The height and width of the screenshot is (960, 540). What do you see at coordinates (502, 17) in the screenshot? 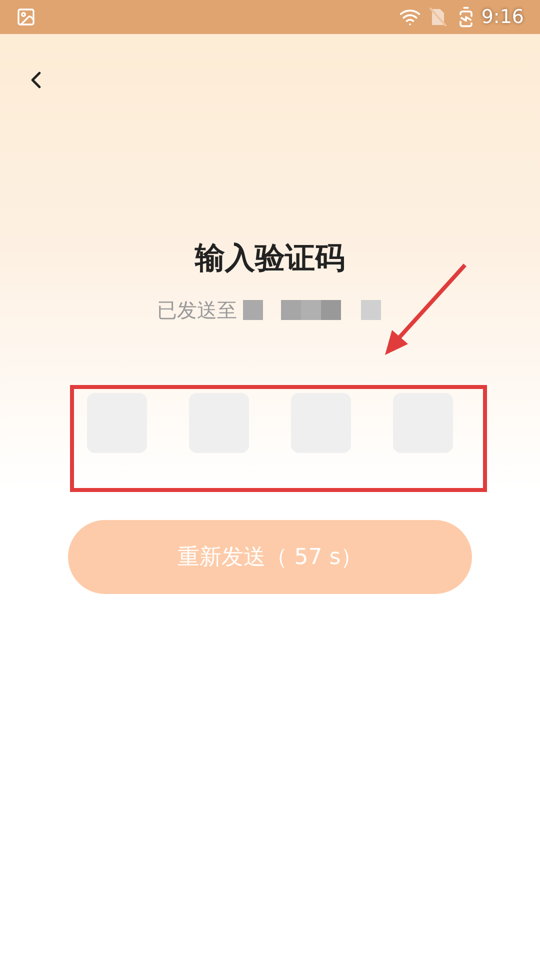
I see `status-time: 9:16` at bounding box center [502, 17].